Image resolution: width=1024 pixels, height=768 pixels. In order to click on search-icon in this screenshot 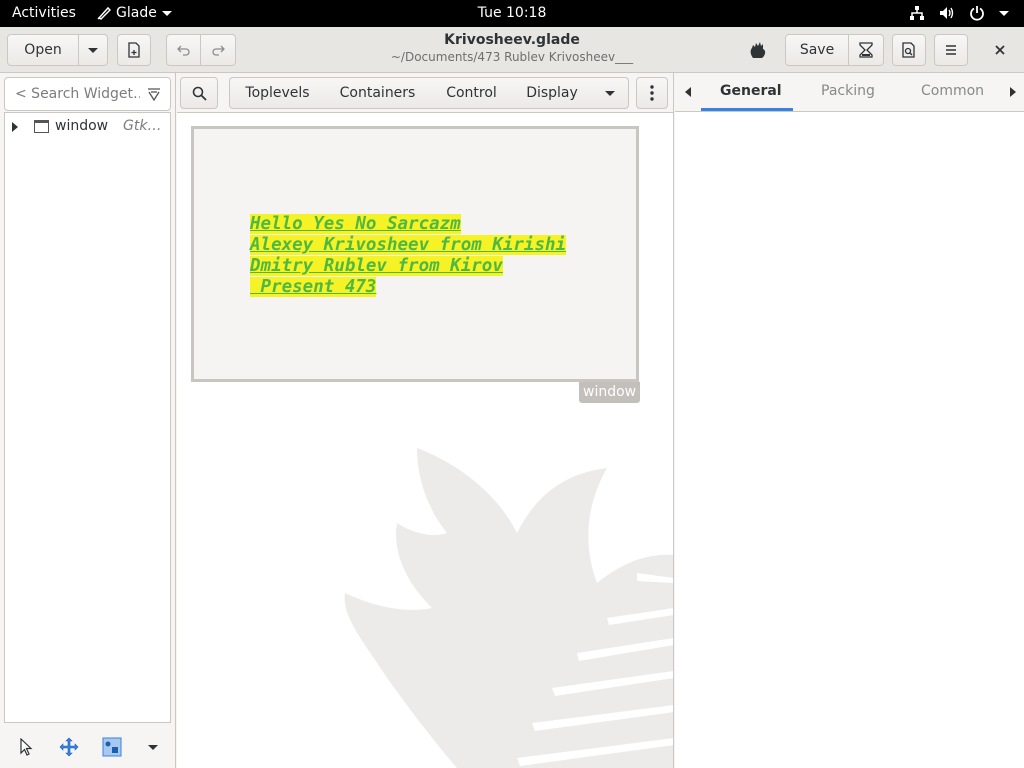, I will do `click(199, 93)`.